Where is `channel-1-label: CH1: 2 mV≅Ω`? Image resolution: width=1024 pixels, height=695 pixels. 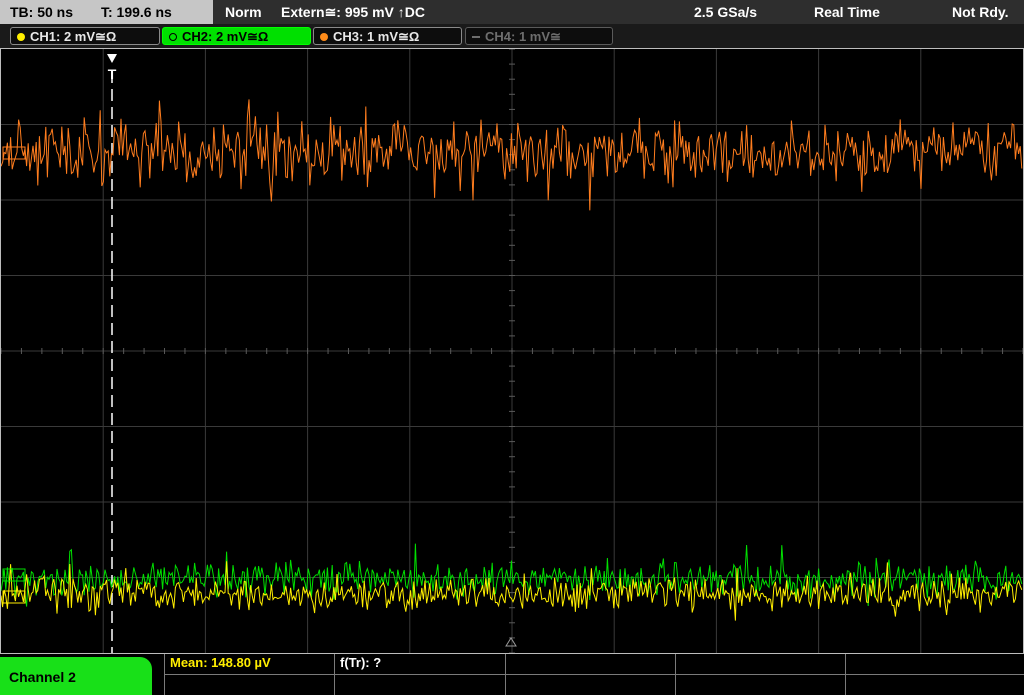 channel-1-label: CH1: 2 mV≅Ω is located at coordinates (73, 36).